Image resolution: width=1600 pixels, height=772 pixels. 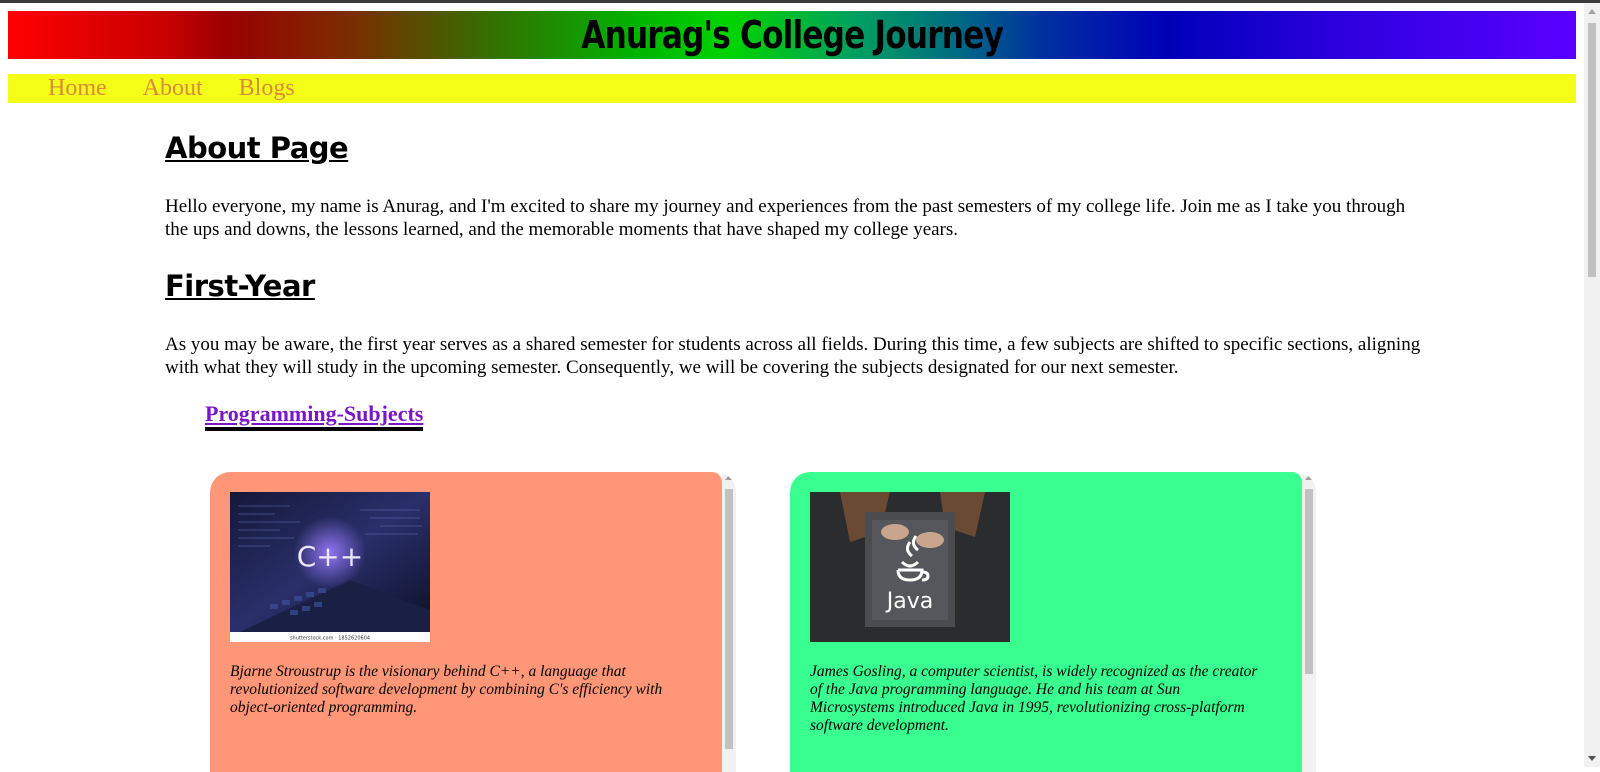 What do you see at coordinates (267, 88) in the screenshot?
I see `nav-link-blogs: Blogs` at bounding box center [267, 88].